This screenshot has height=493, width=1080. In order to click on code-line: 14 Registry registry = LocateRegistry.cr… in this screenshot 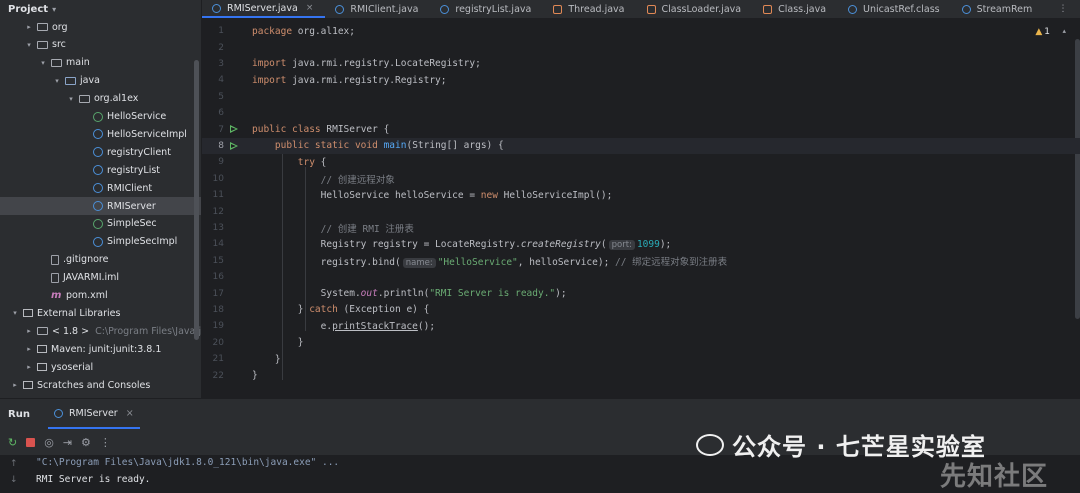, I will do `click(641, 244)`.